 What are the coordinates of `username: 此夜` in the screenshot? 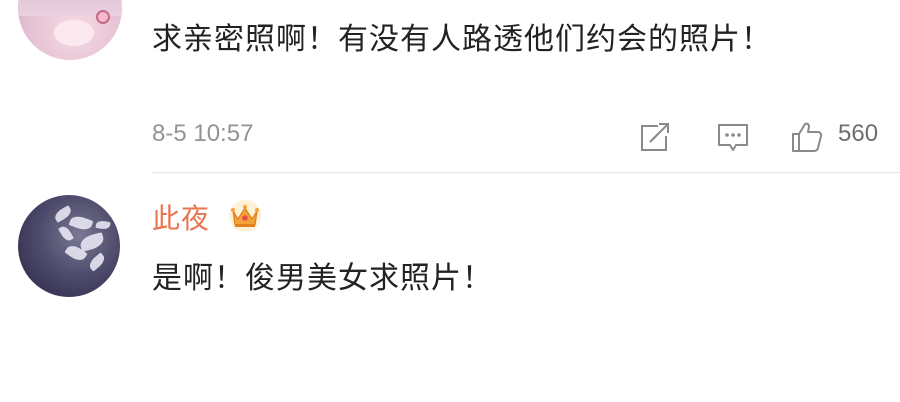 It's located at (181, 217).